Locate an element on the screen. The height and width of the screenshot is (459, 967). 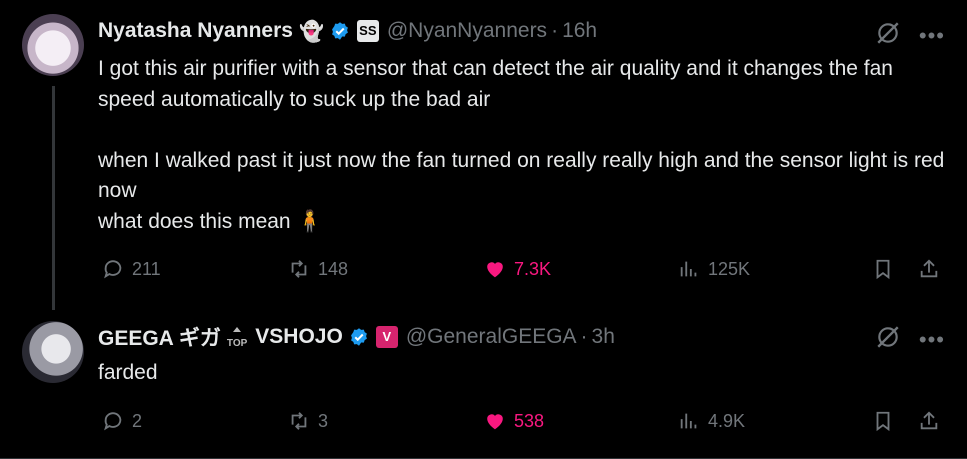
repost-count: 3 is located at coordinates (323, 420).